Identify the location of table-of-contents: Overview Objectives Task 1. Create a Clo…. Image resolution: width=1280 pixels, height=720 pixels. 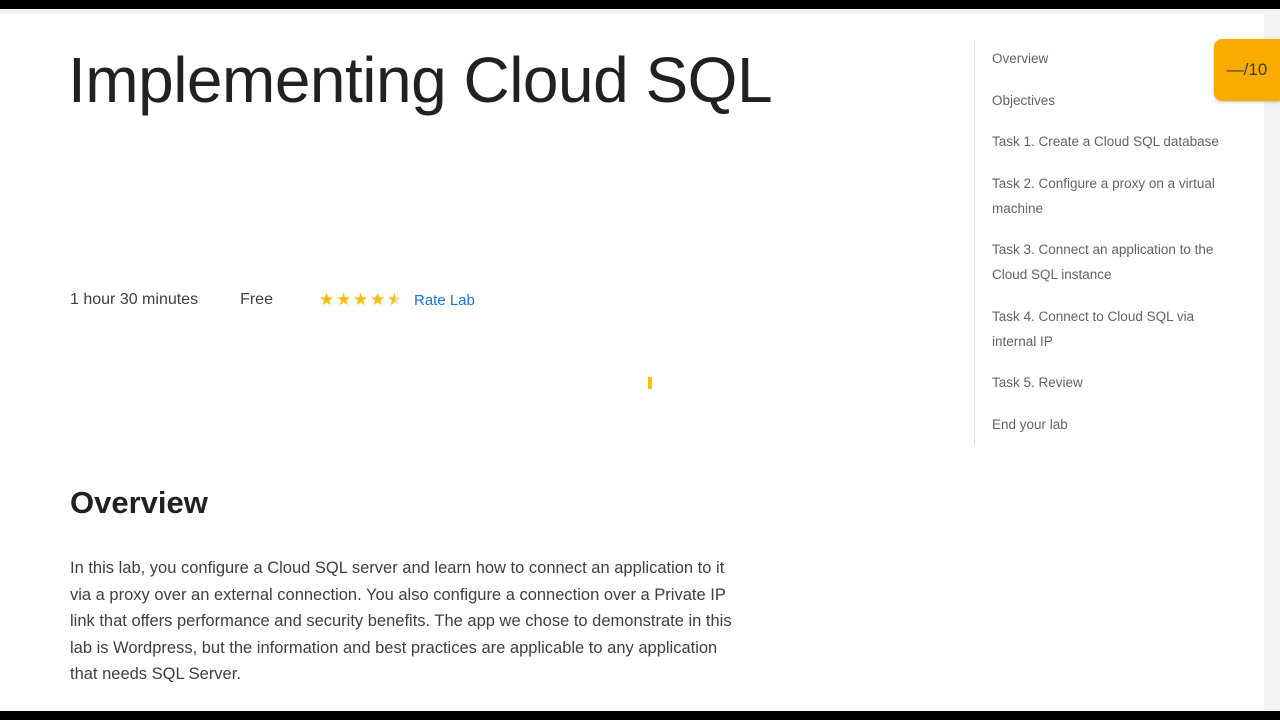
(1109, 242).